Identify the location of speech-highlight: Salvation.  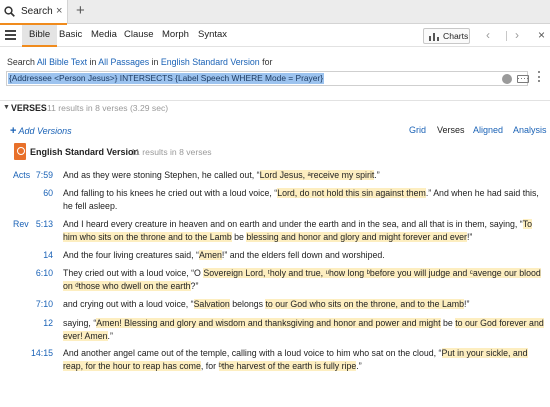
(211, 304).